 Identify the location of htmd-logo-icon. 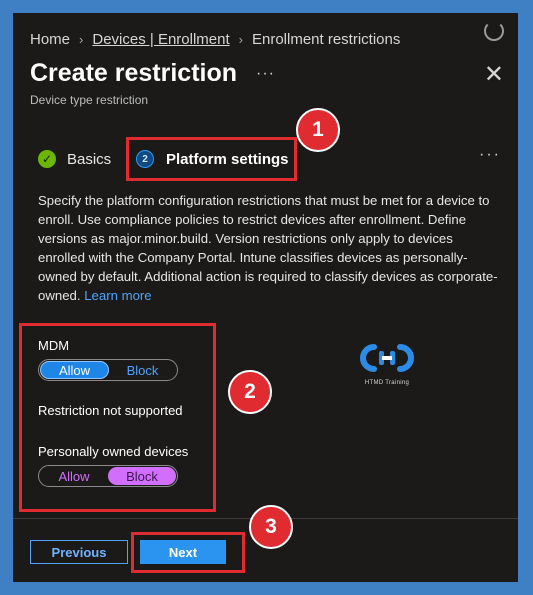
(387, 358).